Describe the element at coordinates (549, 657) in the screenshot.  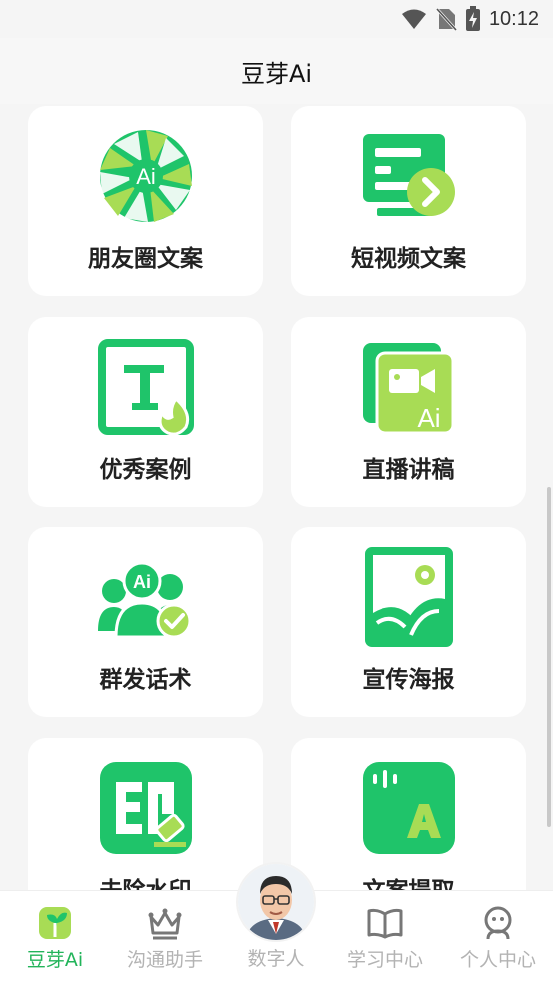
I see `scrollbar` at that location.